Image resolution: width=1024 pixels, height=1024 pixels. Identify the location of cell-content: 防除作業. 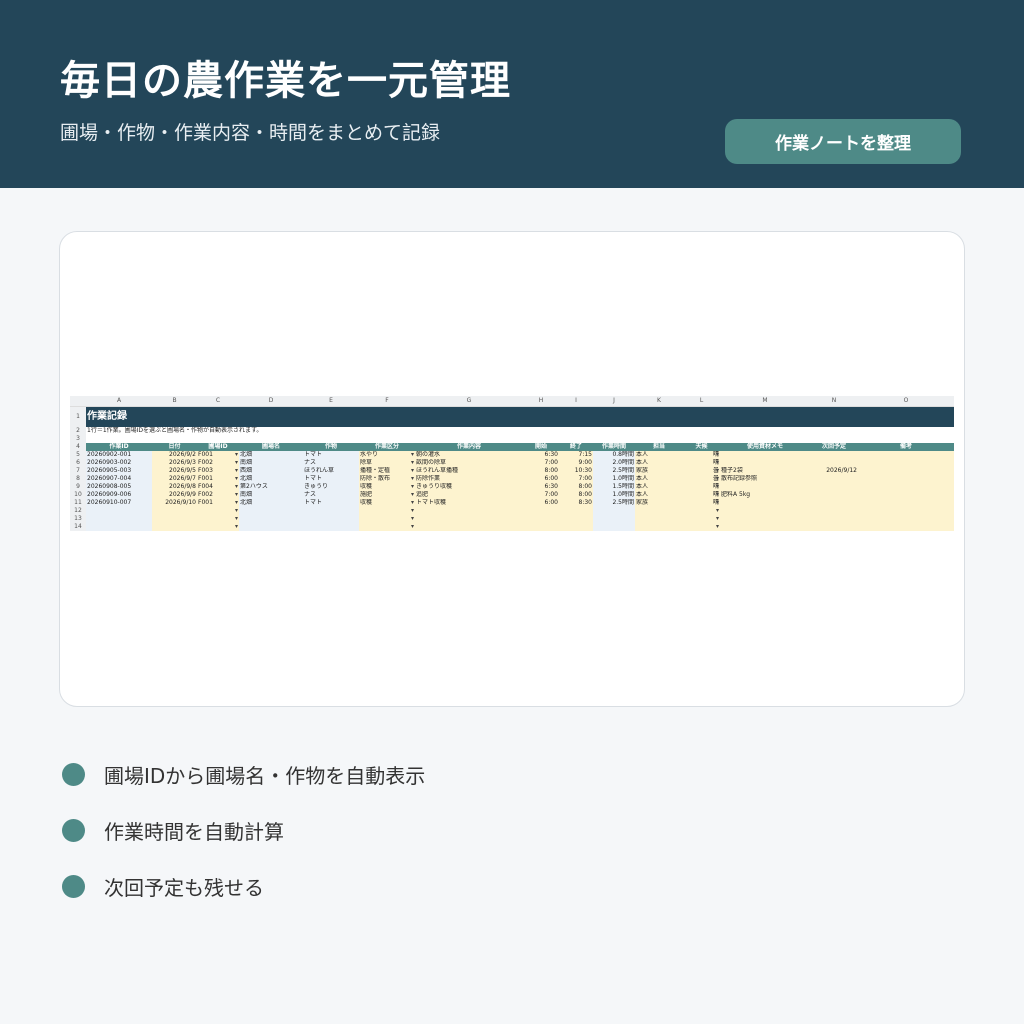
(469, 479).